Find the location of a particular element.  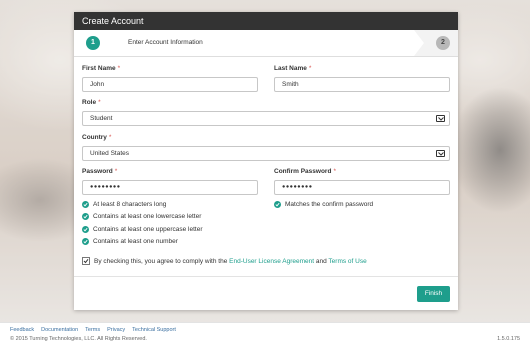

agreement-checkbox is located at coordinates (86, 261).